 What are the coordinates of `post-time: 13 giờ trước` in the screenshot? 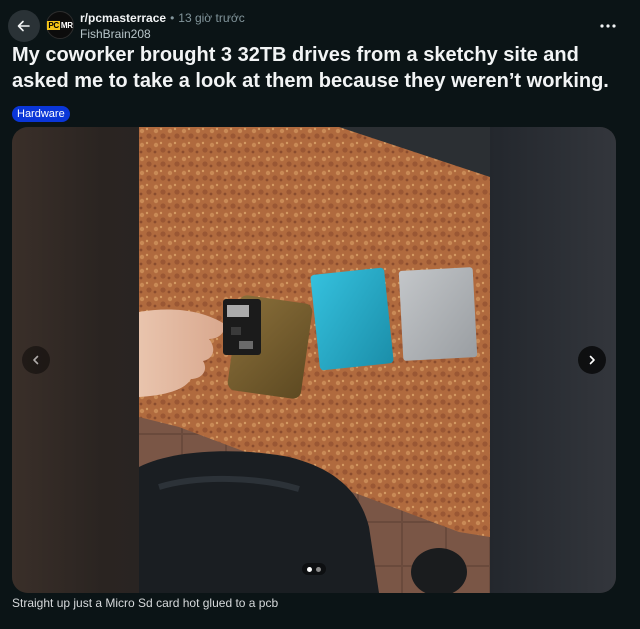 It's located at (211, 18).